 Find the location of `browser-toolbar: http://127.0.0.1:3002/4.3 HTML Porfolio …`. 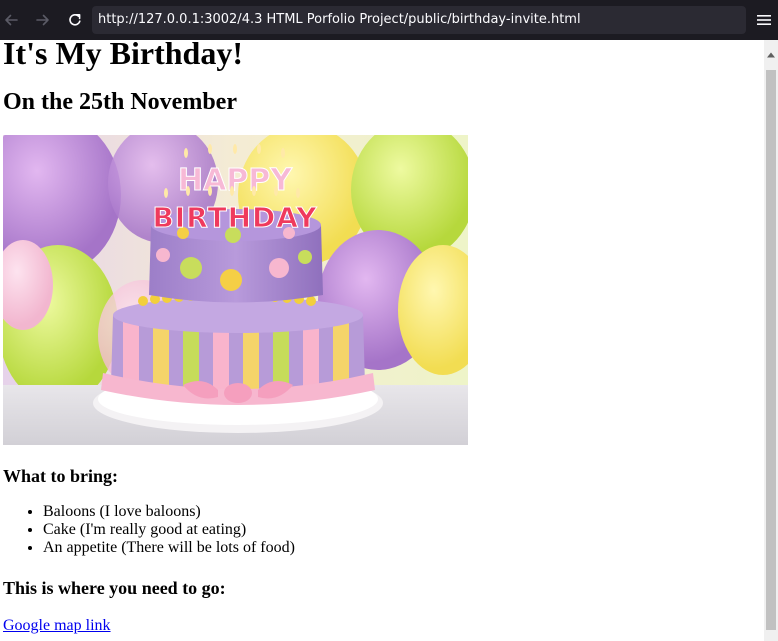

browser-toolbar: http://127.0.0.1:3002/4.3 HTML Porfolio … is located at coordinates (389, 20).